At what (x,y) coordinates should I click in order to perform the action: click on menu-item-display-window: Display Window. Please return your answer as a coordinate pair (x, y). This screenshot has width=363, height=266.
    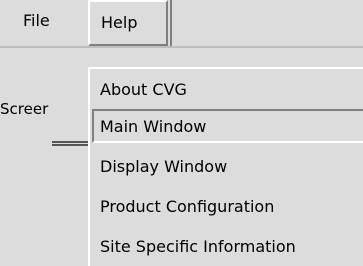
    Looking at the image, I should click on (163, 167).